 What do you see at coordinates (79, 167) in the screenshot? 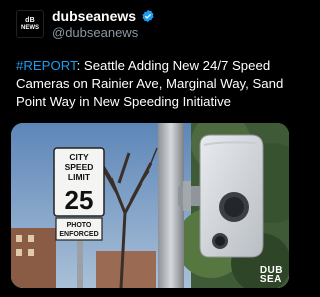
I see `sign-line-speed: SPEED` at bounding box center [79, 167].